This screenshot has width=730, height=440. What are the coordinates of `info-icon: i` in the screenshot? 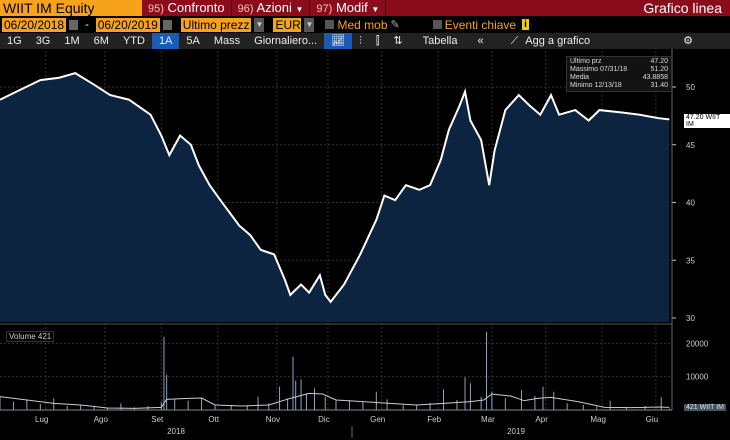 It's located at (525, 24).